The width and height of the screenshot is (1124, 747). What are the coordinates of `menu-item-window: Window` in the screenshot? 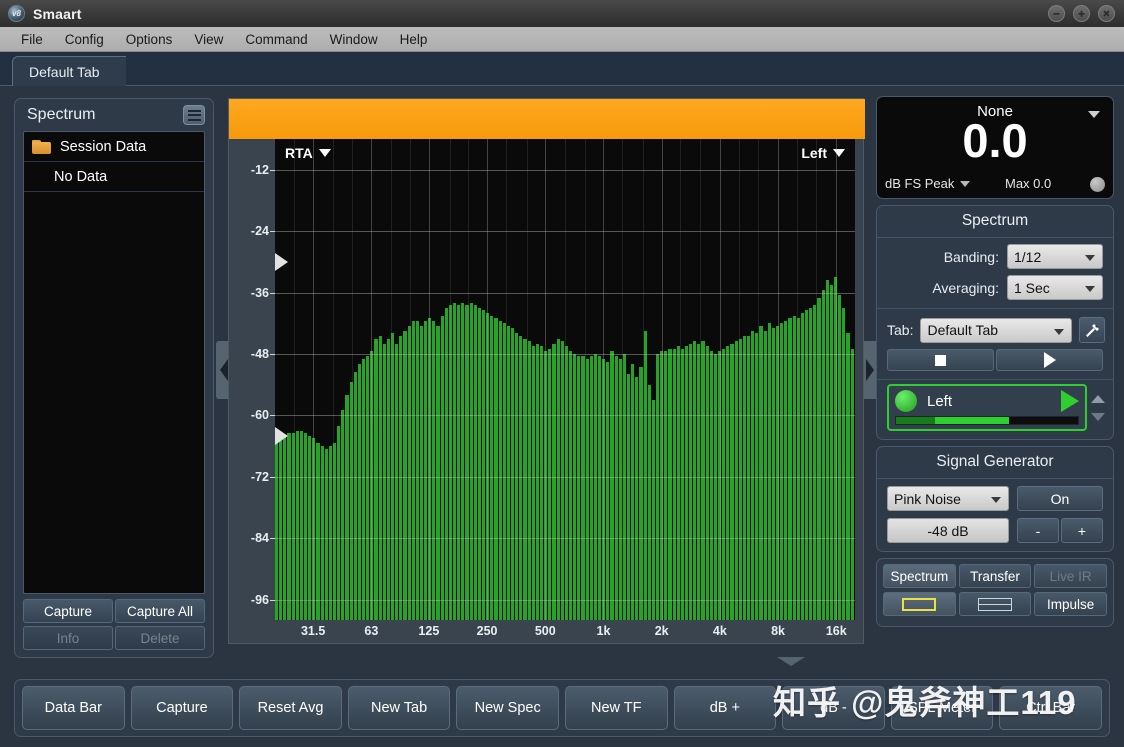 It's located at (354, 39).